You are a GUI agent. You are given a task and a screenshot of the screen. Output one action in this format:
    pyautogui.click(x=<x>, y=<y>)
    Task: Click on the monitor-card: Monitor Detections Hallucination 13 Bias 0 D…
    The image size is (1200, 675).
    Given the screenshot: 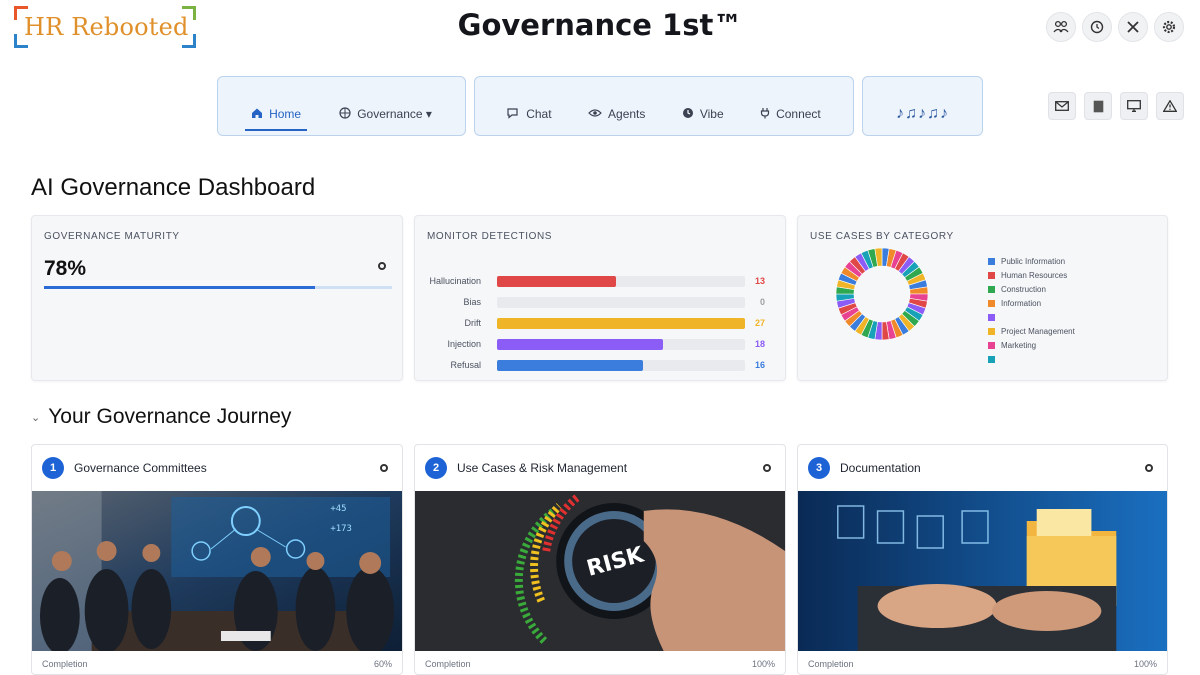 What is the action you would take?
    pyautogui.click(x=600, y=298)
    